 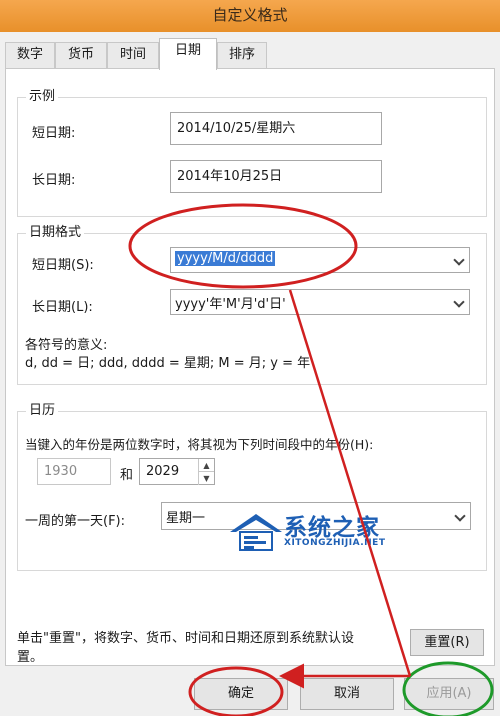 What do you see at coordinates (185, 638) in the screenshot?
I see `reset-description-line1: 单击"重置"，将数字、货币、时间和日期还原到系统默认设` at bounding box center [185, 638].